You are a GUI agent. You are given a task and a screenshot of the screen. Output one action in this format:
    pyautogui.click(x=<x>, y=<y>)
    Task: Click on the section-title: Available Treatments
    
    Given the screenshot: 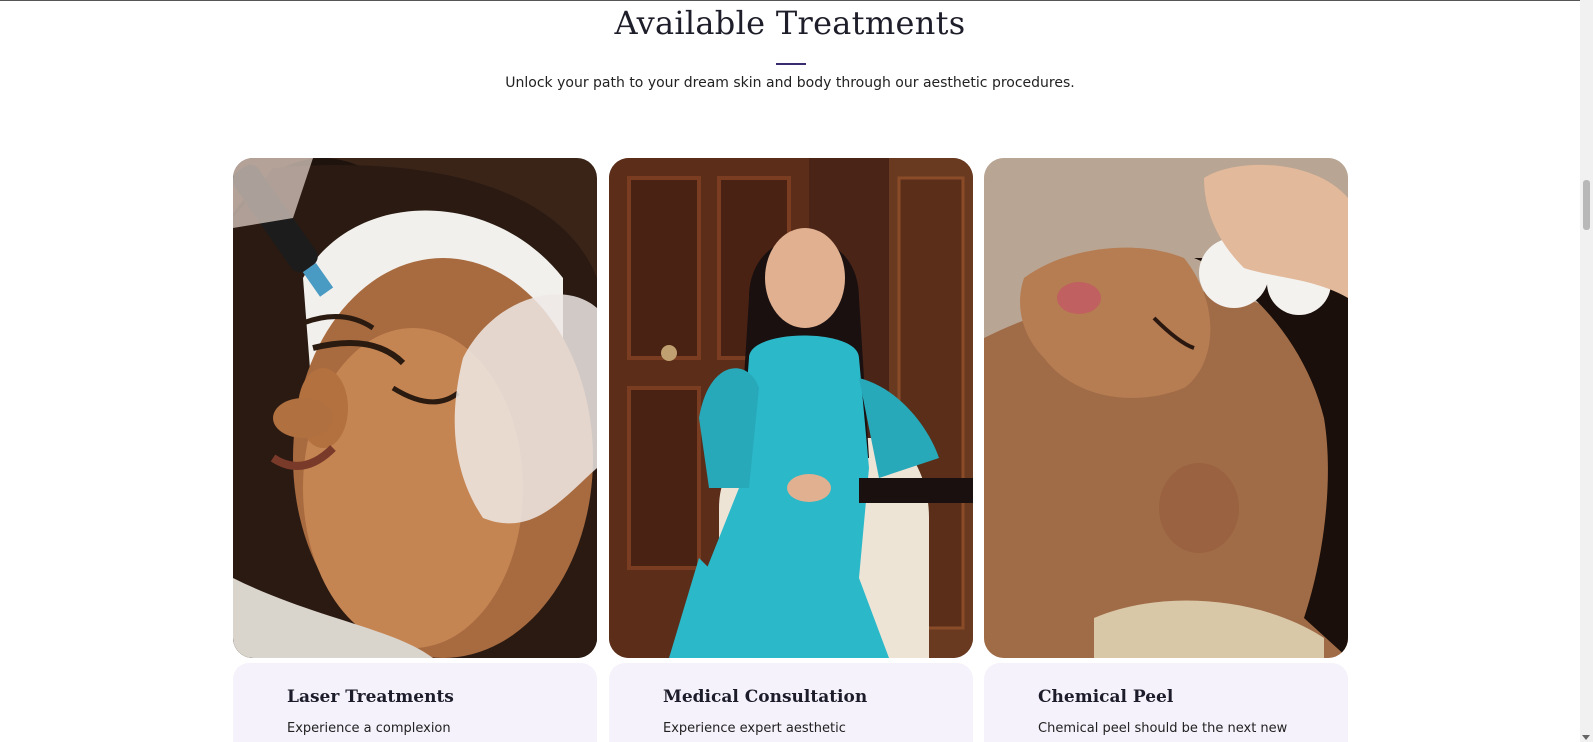 What is the action you would take?
    pyautogui.click(x=790, y=23)
    